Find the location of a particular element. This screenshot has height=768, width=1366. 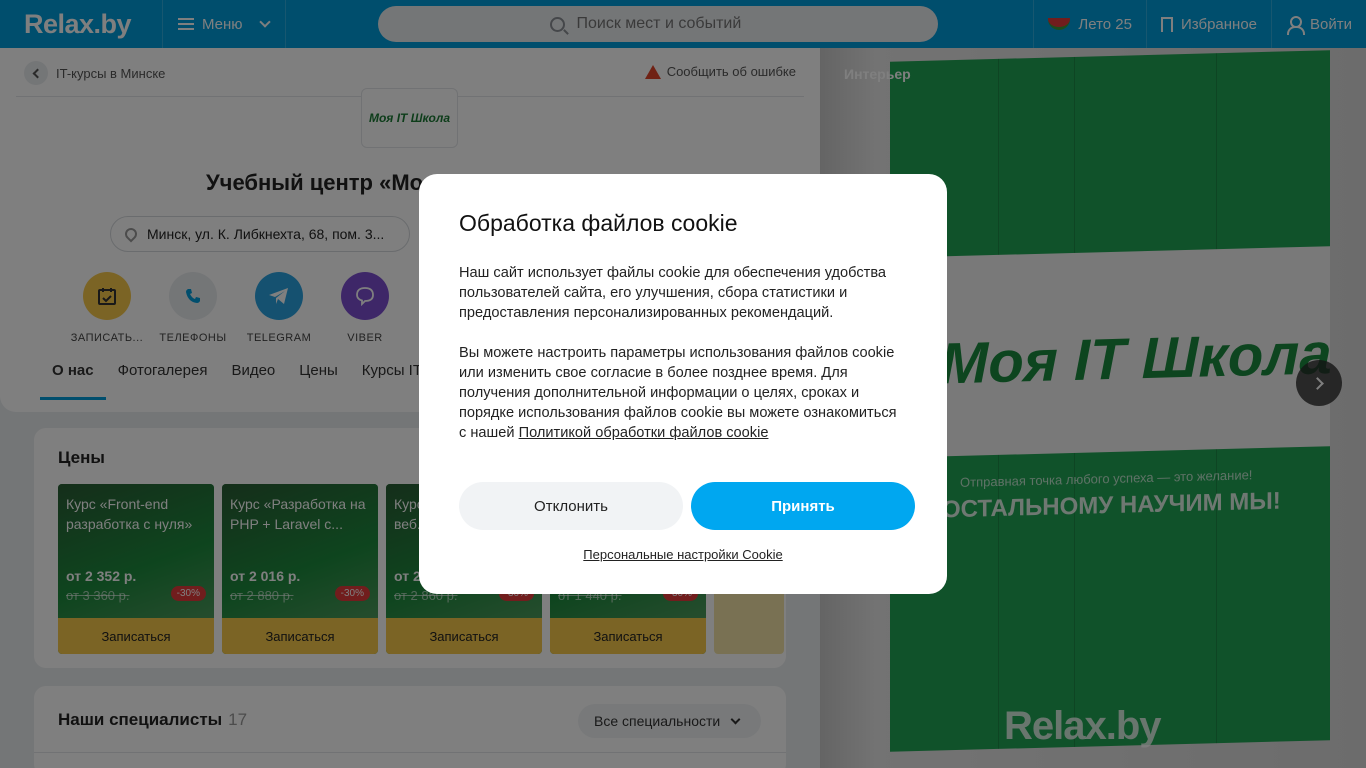

cookie-policy-link: Политикой обработки файлов cookie is located at coordinates (644, 433).